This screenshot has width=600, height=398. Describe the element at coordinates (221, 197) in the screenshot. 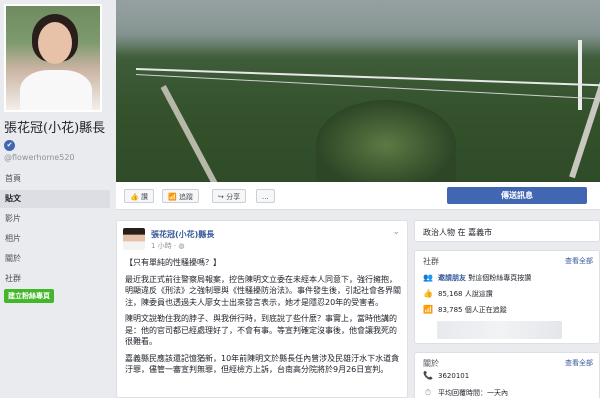

I see `share-icon: ↪` at that location.